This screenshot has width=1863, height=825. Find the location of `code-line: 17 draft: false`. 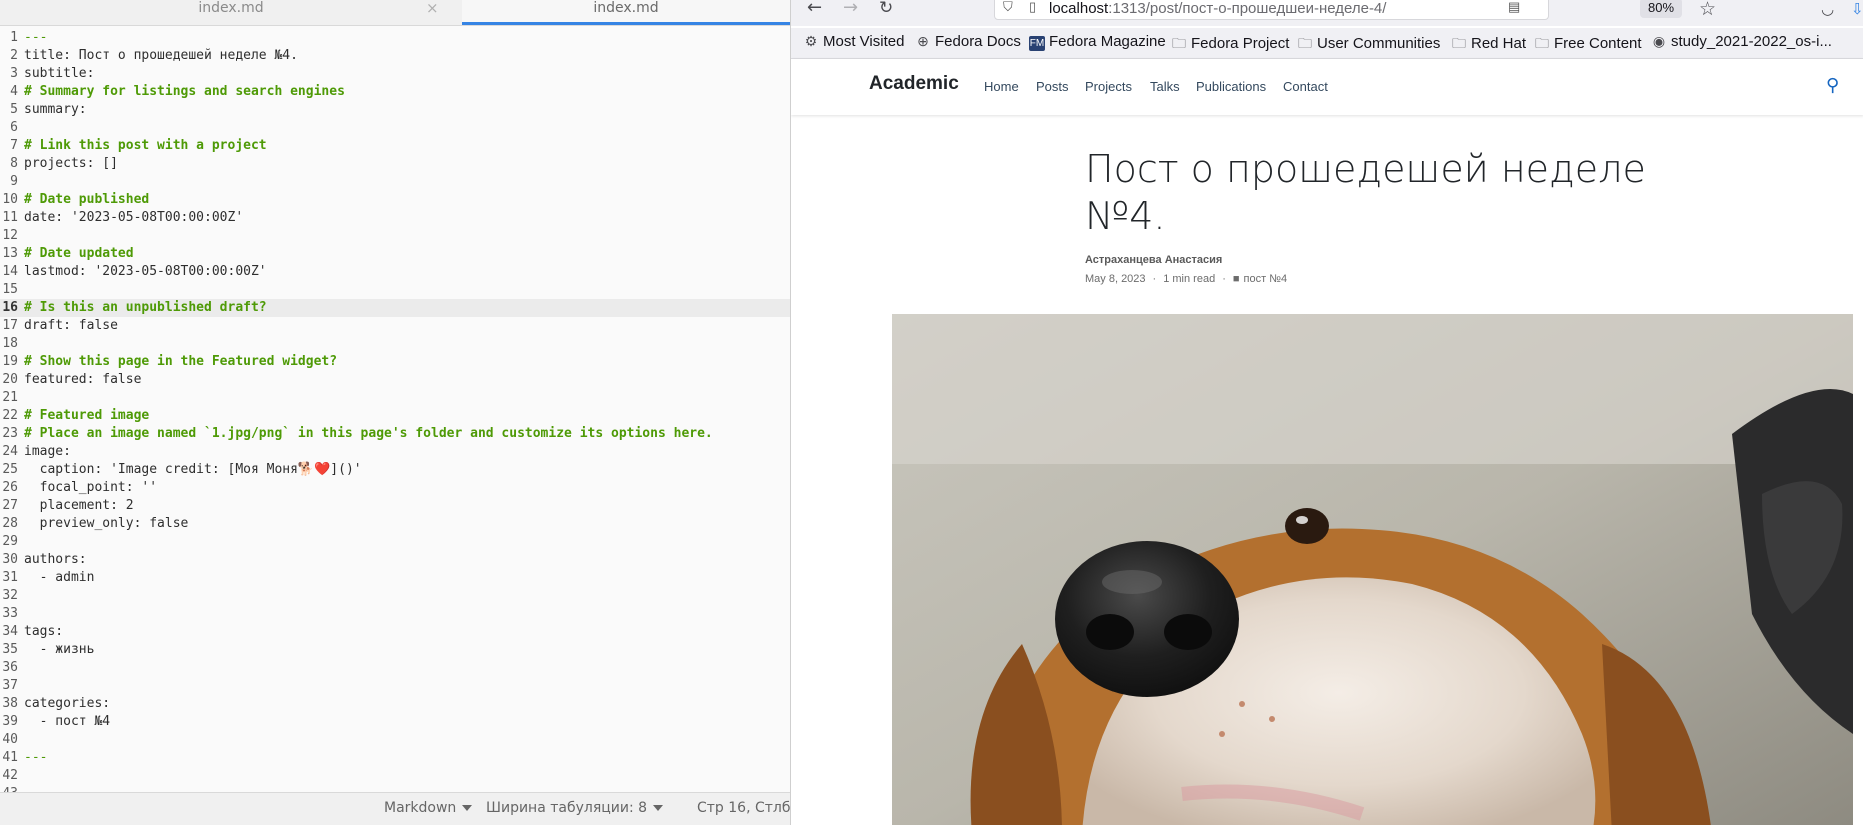

code-line: 17 draft: false is located at coordinates (395, 326).